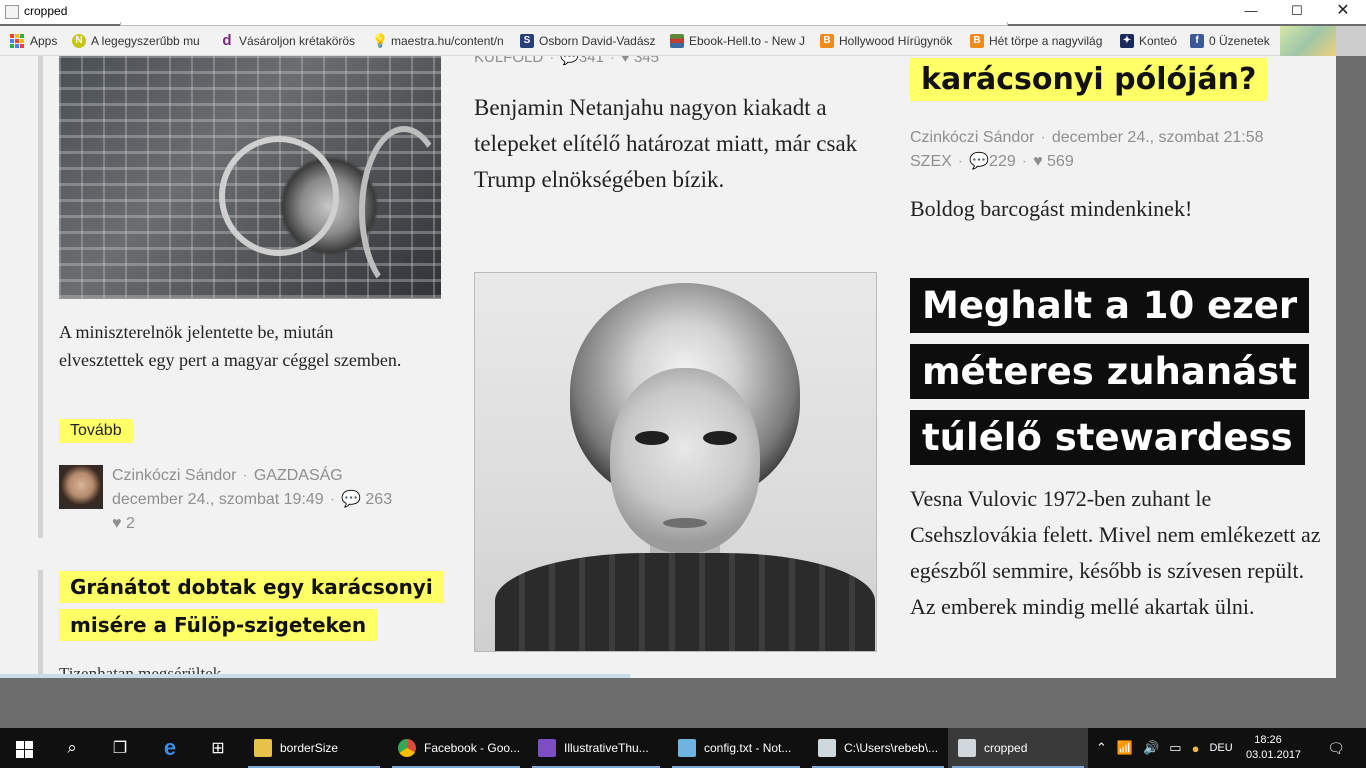  Describe the element at coordinates (547, 748) in the screenshot. I see `visual-studio-icon` at that location.